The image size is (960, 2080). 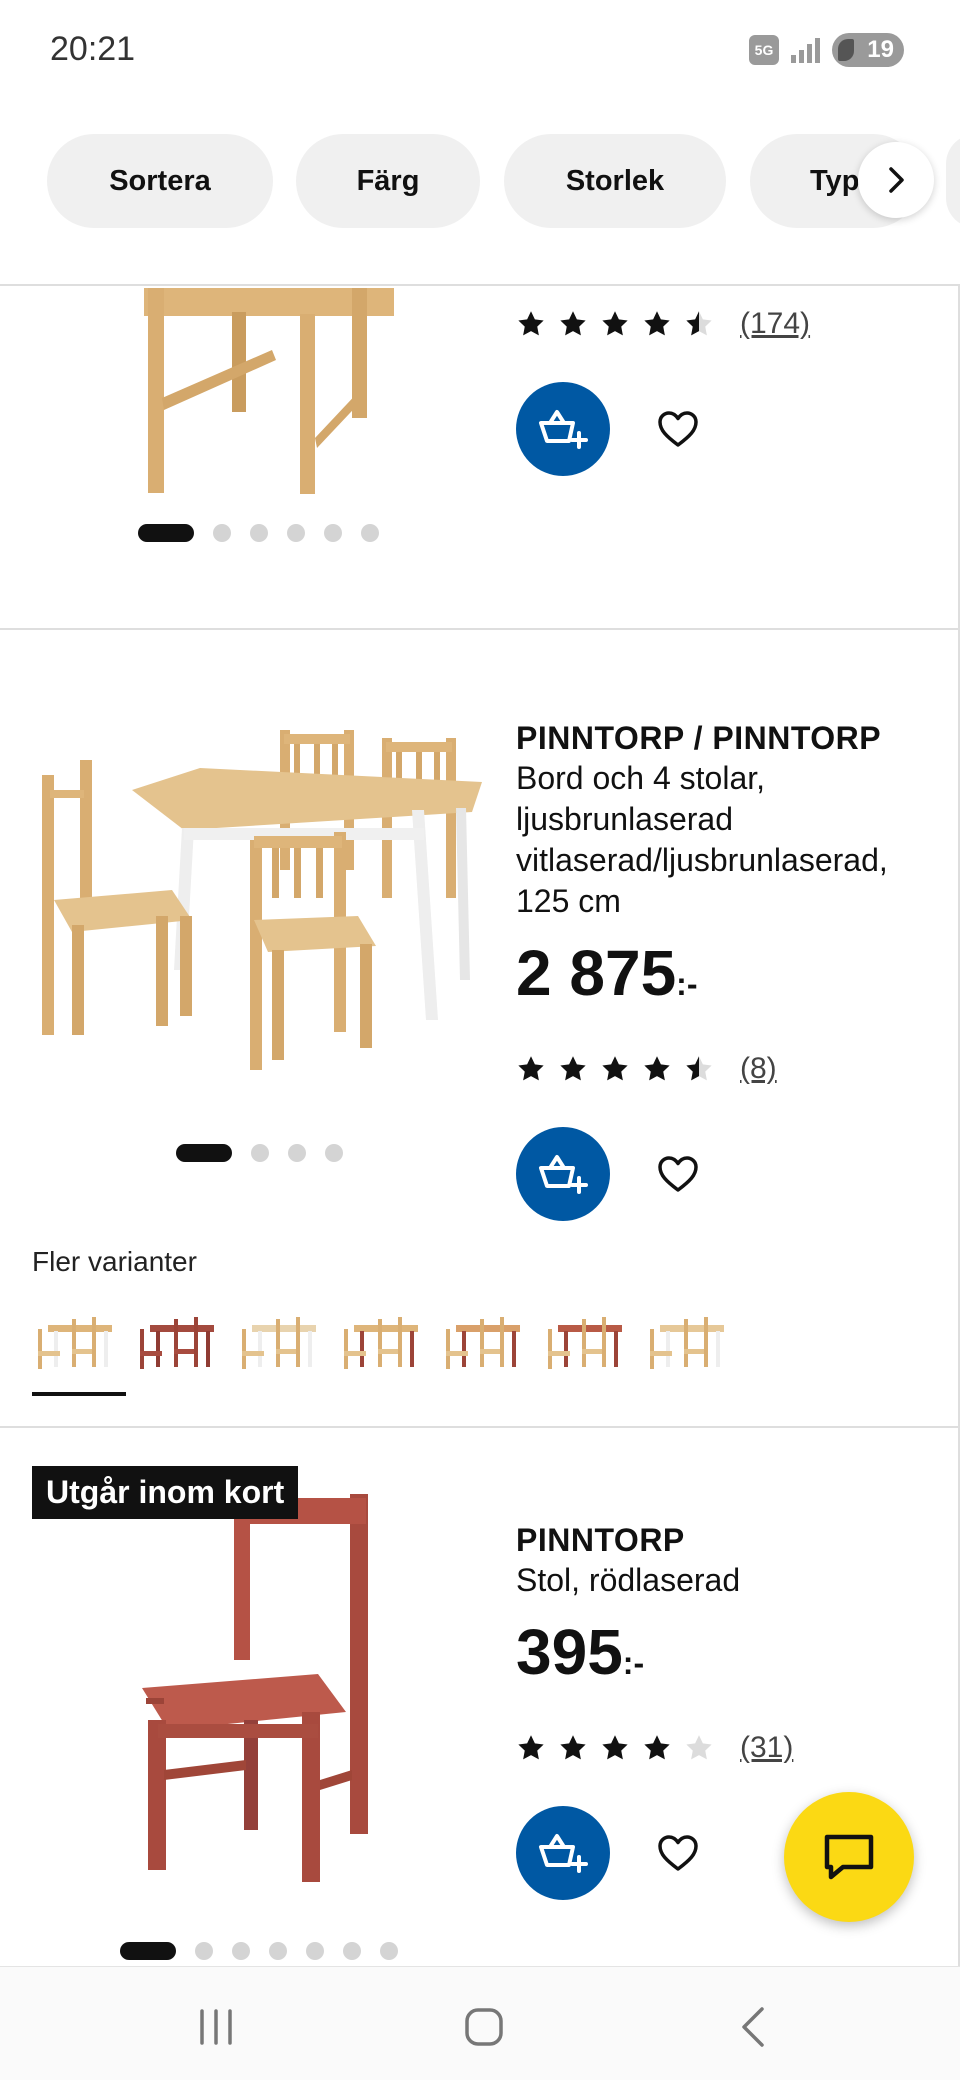 What do you see at coordinates (625, 819) in the screenshot?
I see `product-description-line: ljusbrunlaserad` at bounding box center [625, 819].